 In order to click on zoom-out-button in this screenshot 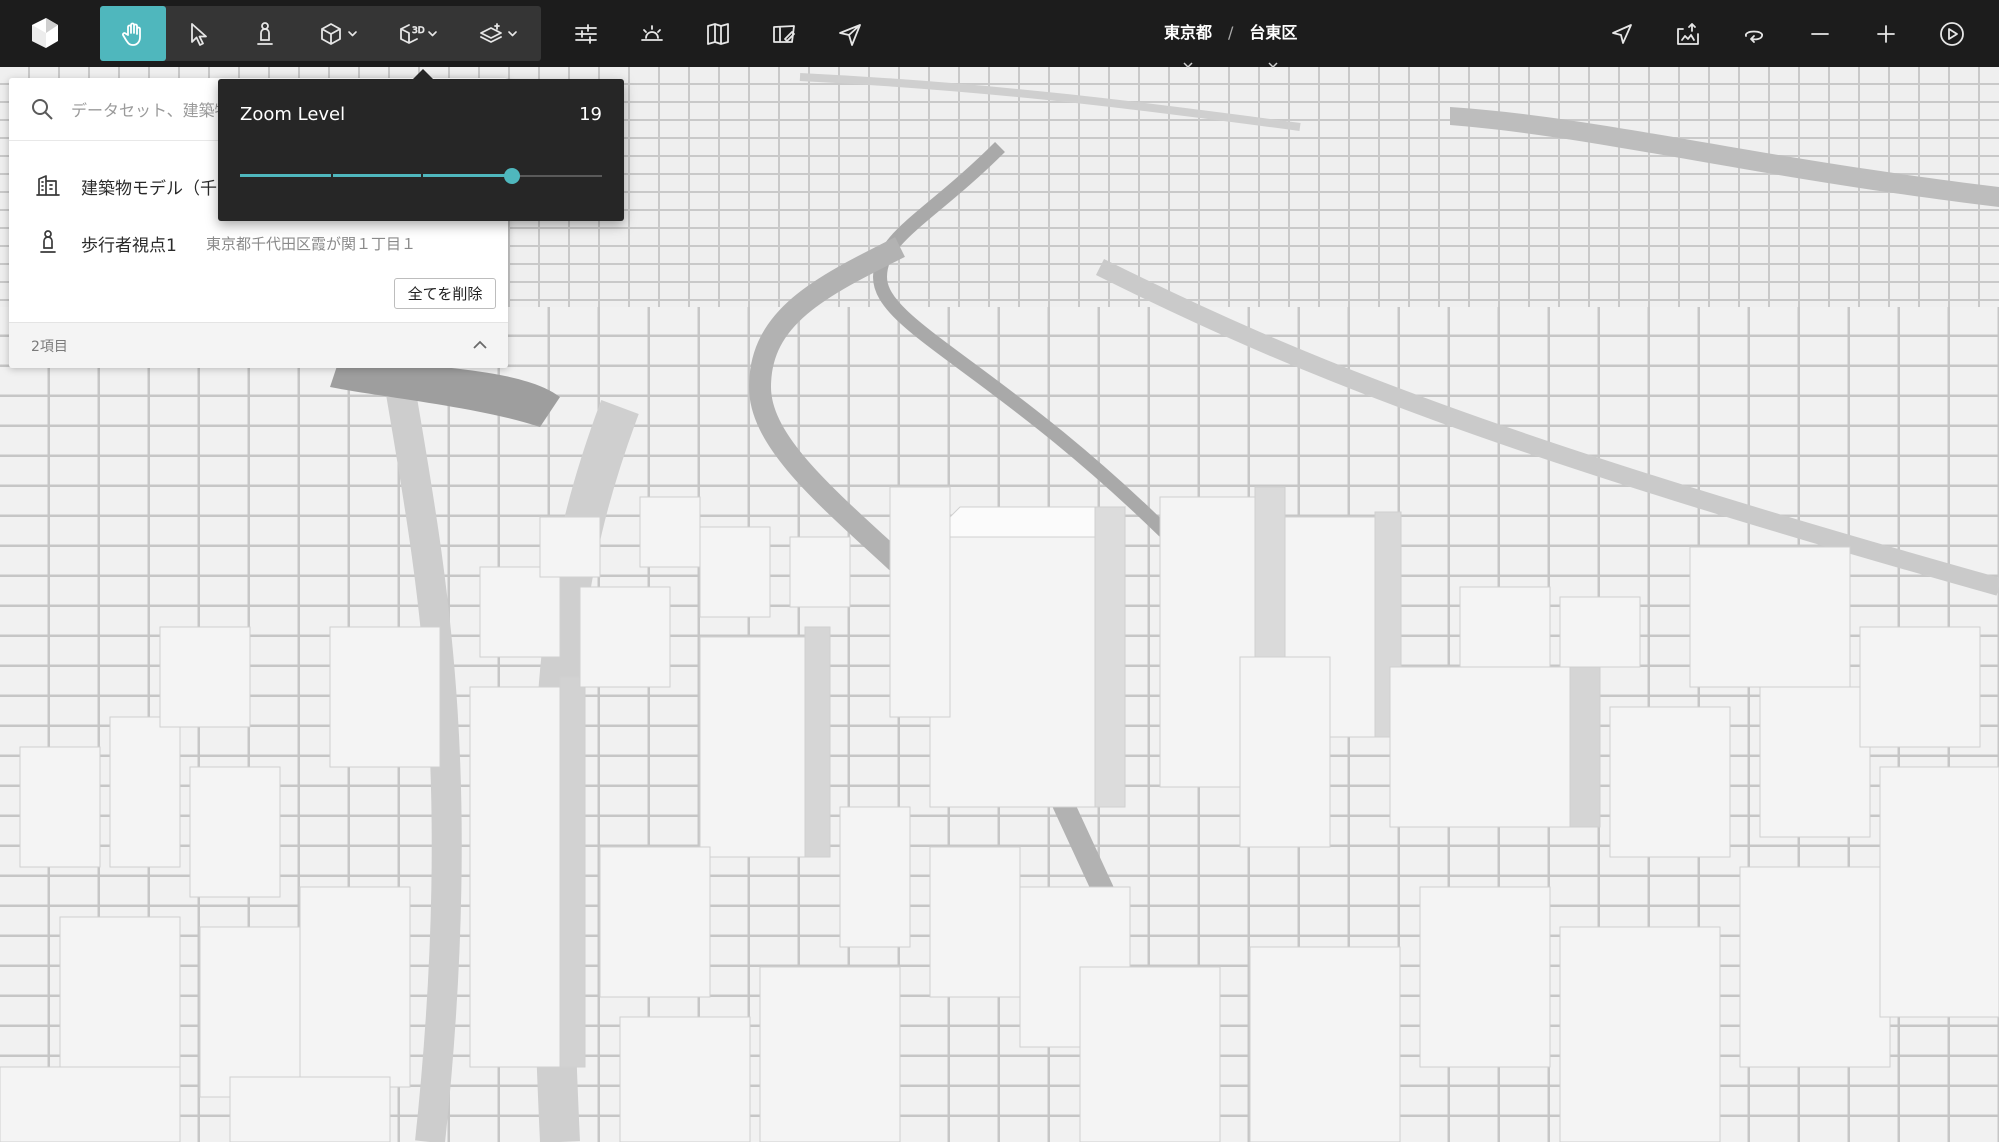, I will do `click(1820, 33)`.